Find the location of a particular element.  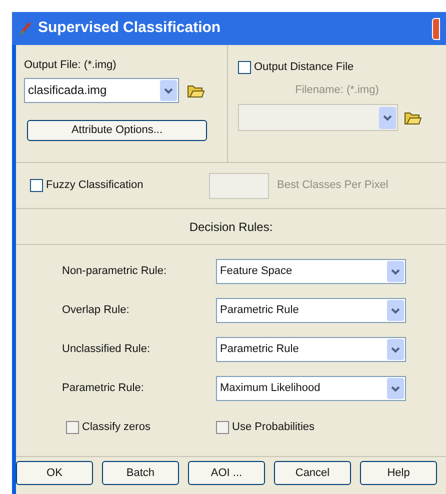

rule-combo: Feature Space is located at coordinates (311, 271).